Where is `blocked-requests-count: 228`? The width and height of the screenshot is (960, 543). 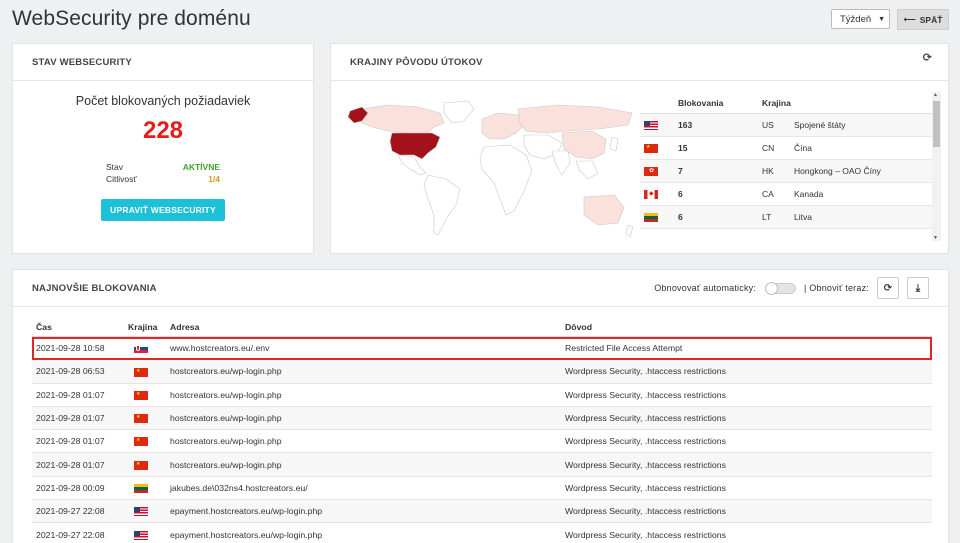 blocked-requests-count: 228 is located at coordinates (163, 130).